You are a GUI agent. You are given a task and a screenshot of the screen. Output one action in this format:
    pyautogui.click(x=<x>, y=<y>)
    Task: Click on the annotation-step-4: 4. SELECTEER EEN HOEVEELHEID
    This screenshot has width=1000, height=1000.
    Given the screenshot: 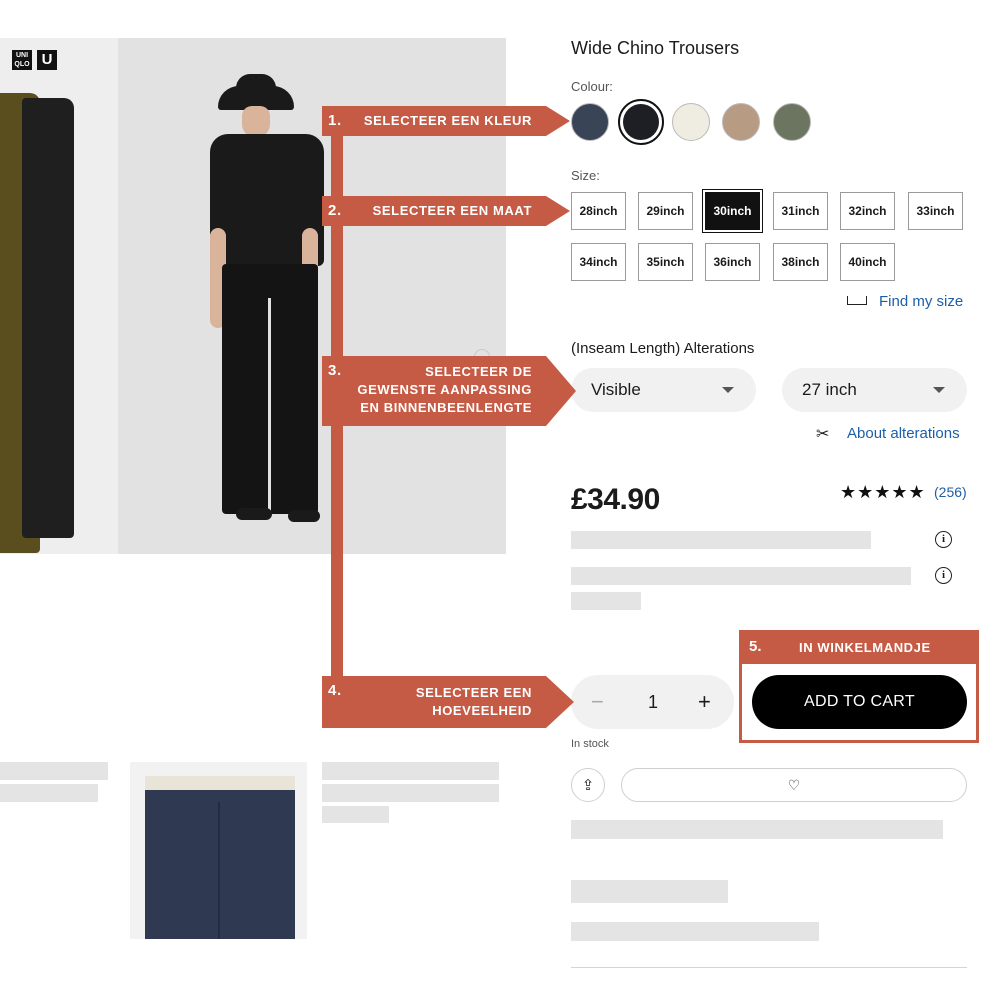 What is the action you would take?
    pyautogui.click(x=434, y=702)
    